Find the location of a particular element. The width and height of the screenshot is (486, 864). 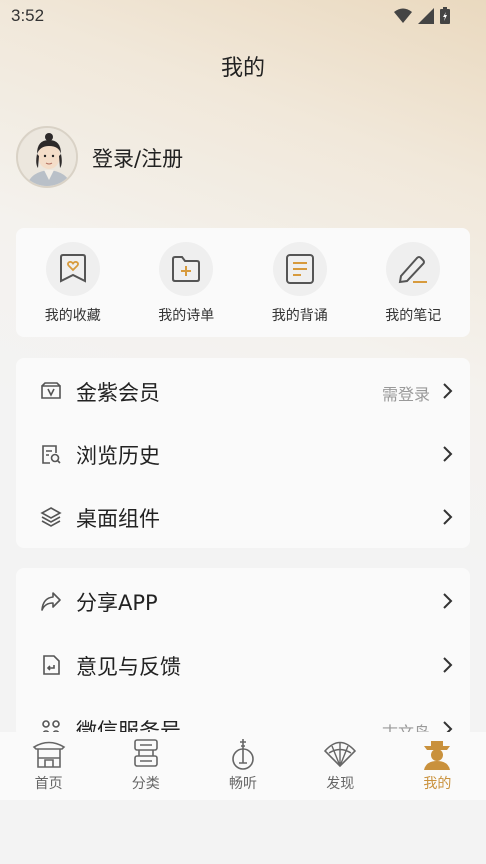

shortcut-recite: 我的背诵 is located at coordinates (300, 282).